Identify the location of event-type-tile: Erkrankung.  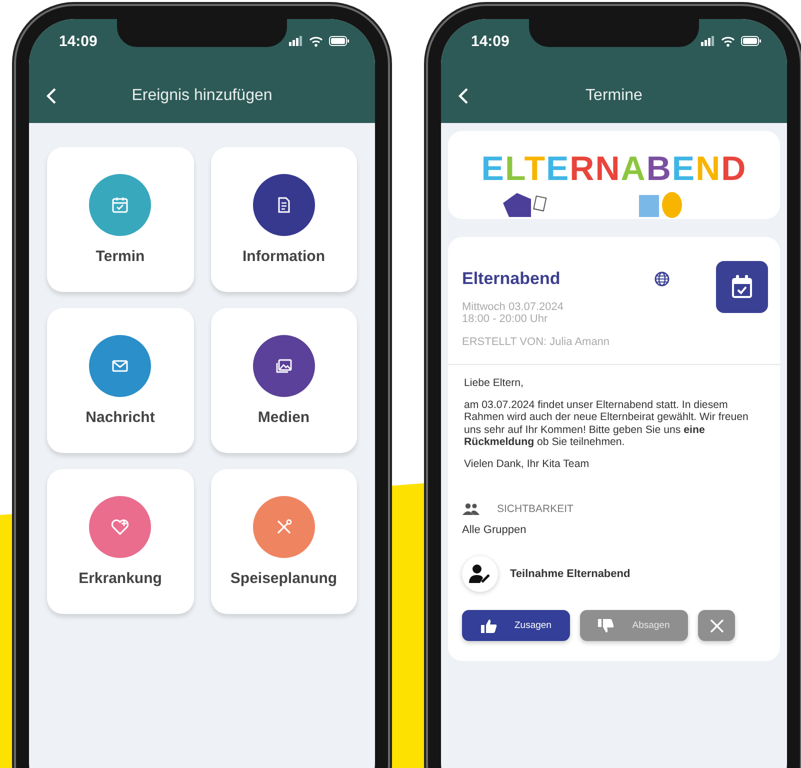
(120, 541).